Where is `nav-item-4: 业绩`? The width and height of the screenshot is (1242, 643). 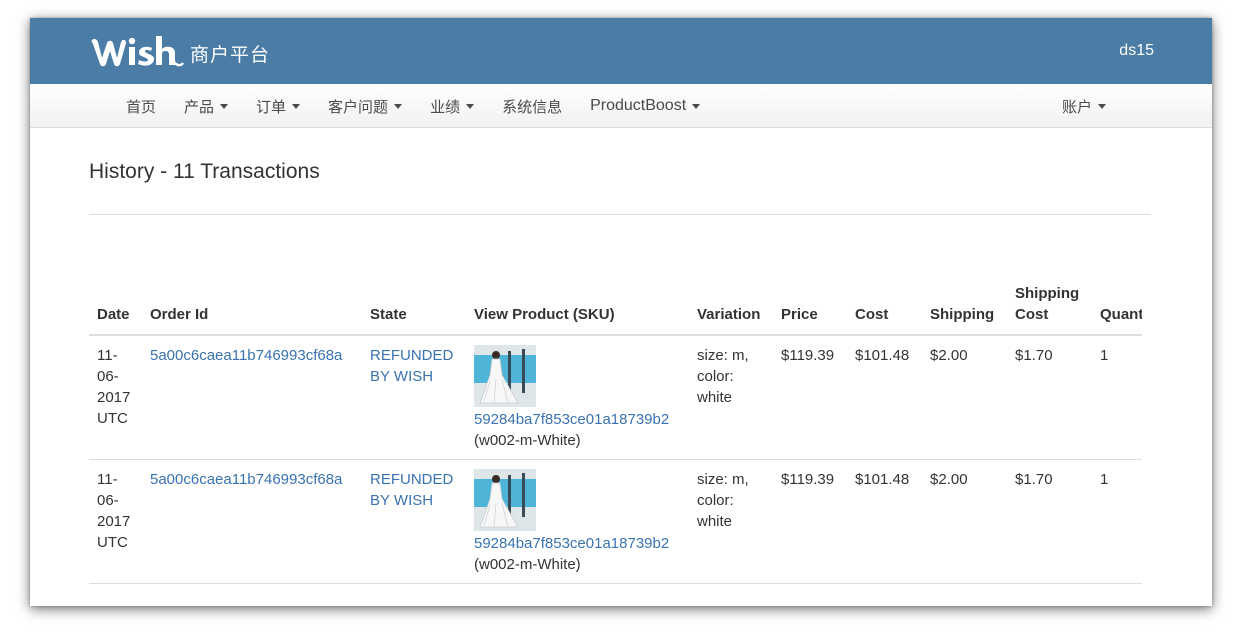
nav-item-4: 业绩 is located at coordinates (452, 106).